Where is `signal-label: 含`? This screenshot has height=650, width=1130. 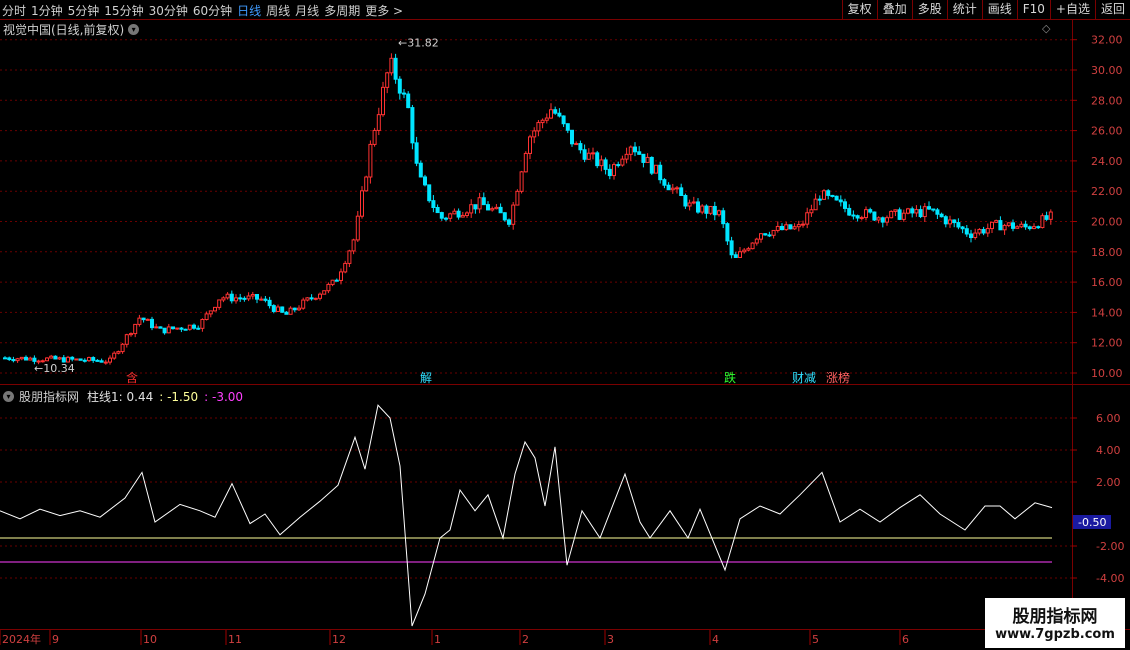 signal-label: 含 is located at coordinates (132, 377).